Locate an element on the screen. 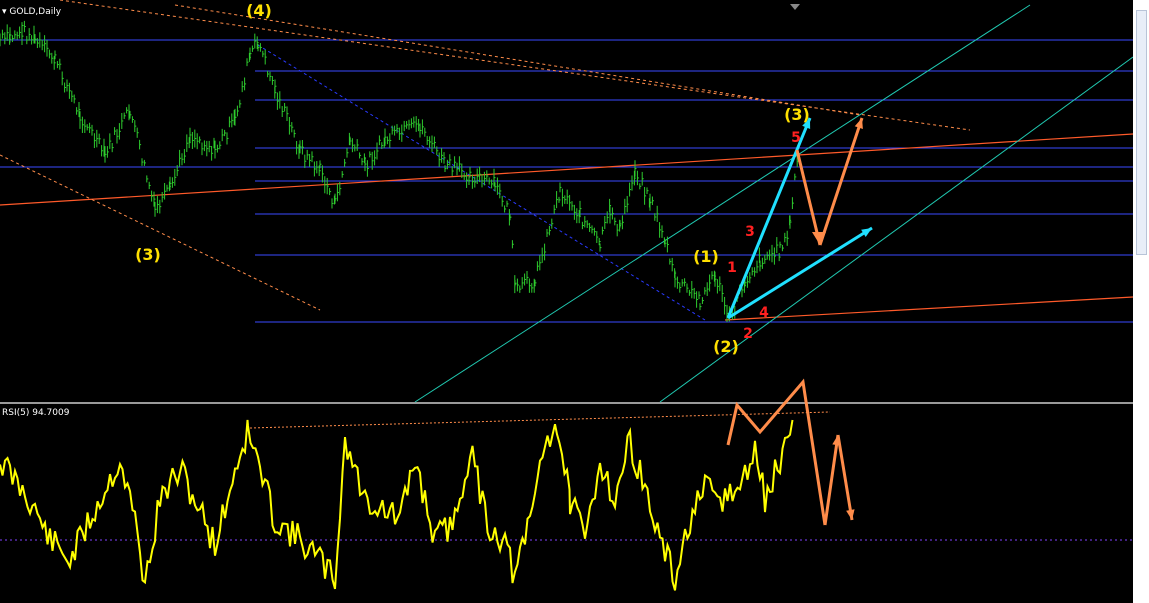 Image resolution: width=1149 pixels, height=603 pixels. wave-label: 5 is located at coordinates (796, 138).